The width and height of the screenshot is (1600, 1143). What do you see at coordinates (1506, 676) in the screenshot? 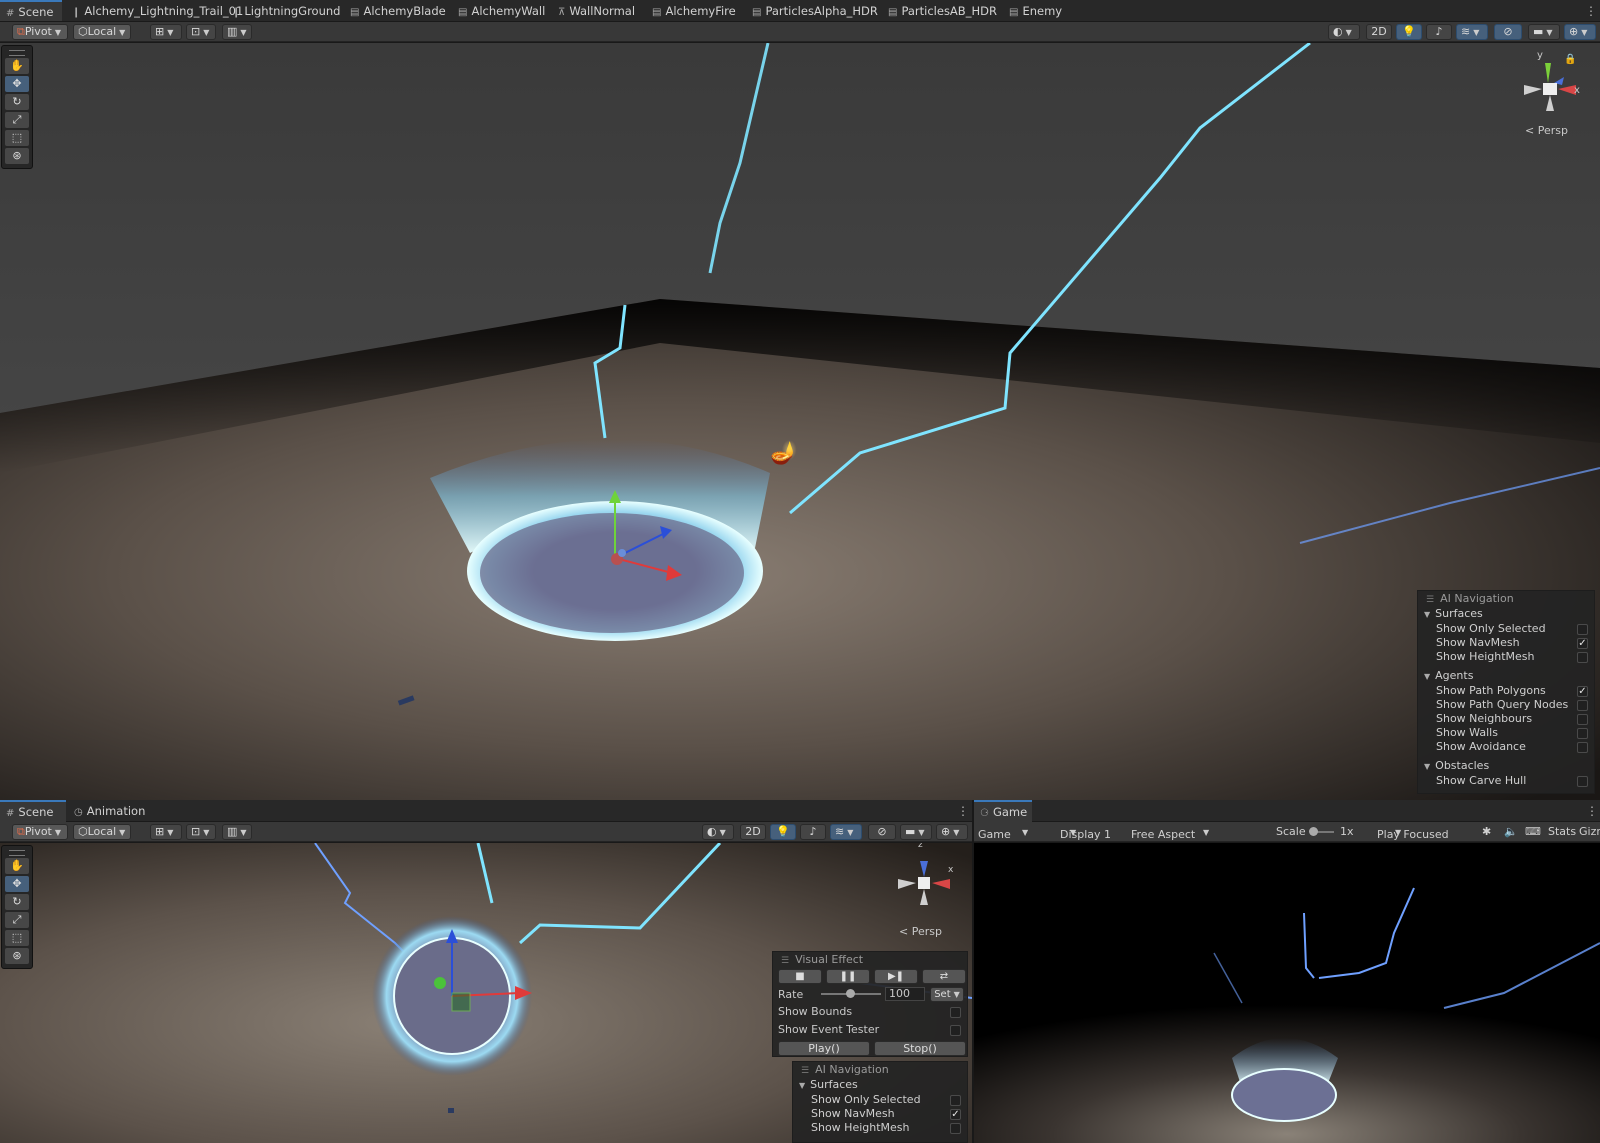
I see `agents-section: ▼ Agents` at bounding box center [1506, 676].